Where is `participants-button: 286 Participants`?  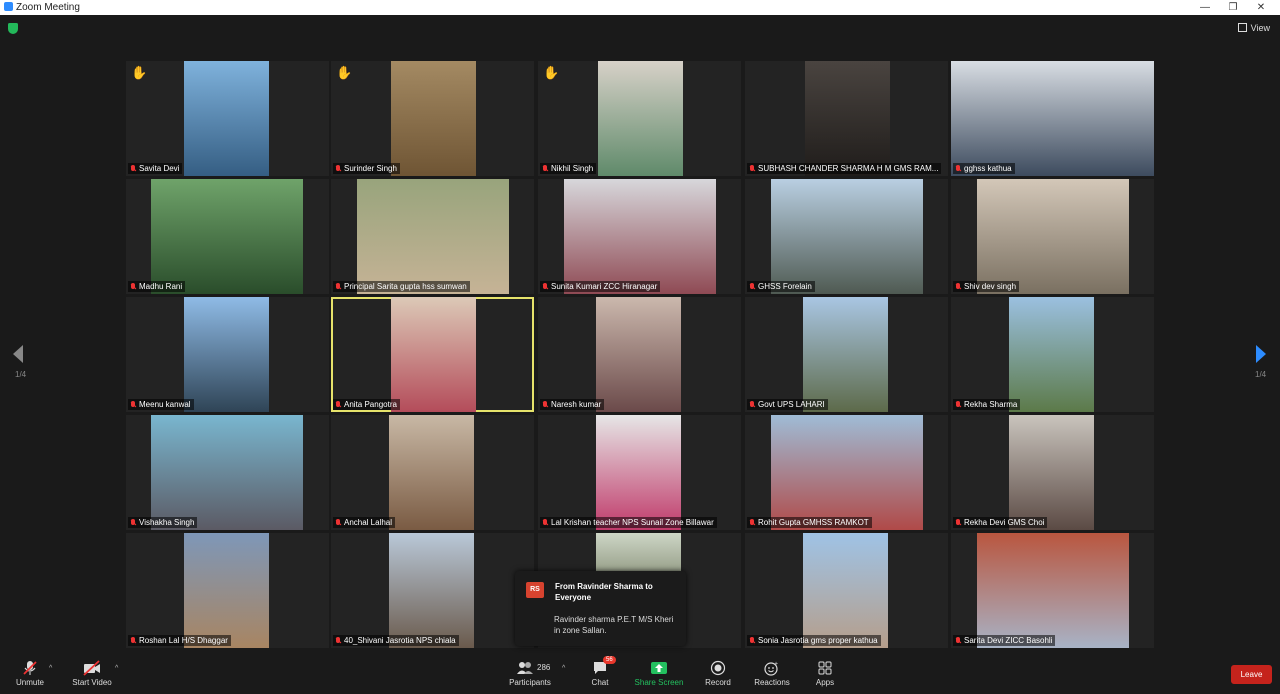 participants-button: 286 Participants is located at coordinates (530, 673).